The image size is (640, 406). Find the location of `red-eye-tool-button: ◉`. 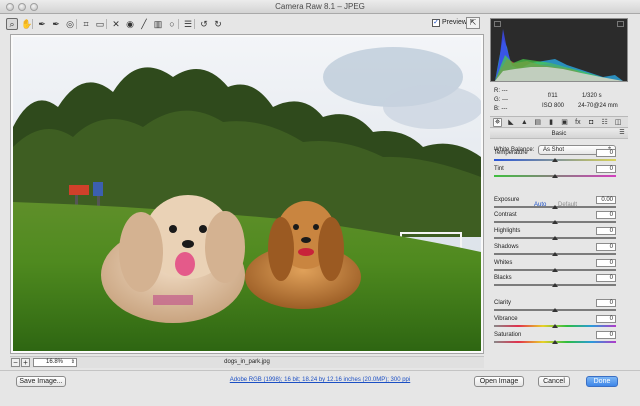

red-eye-tool-button: ◉ is located at coordinates (130, 24).